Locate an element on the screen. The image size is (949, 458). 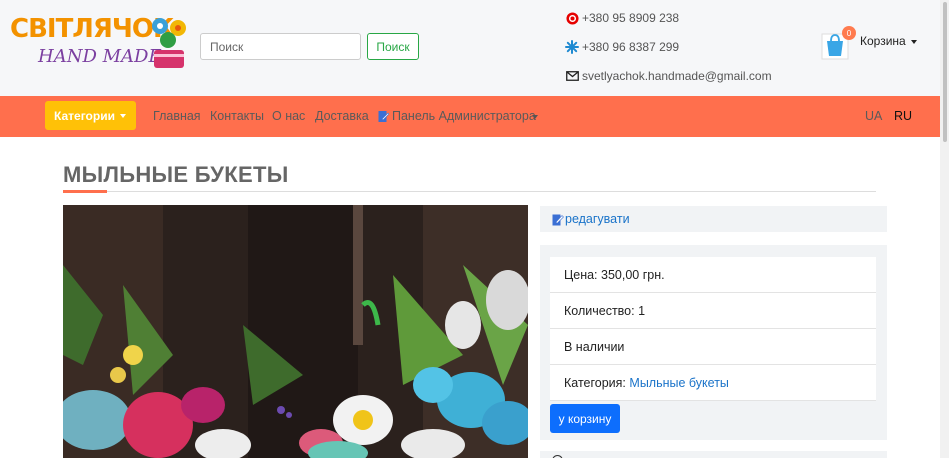
quantity-text: Количество: 1 is located at coordinates (605, 311).